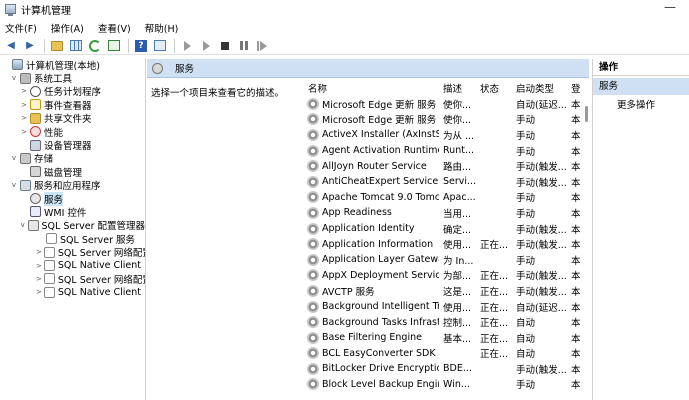 This screenshot has height=400, width=689. What do you see at coordinates (72, 118) in the screenshot?
I see `tree-item-shared-folders: > 共享文件夹` at bounding box center [72, 118].